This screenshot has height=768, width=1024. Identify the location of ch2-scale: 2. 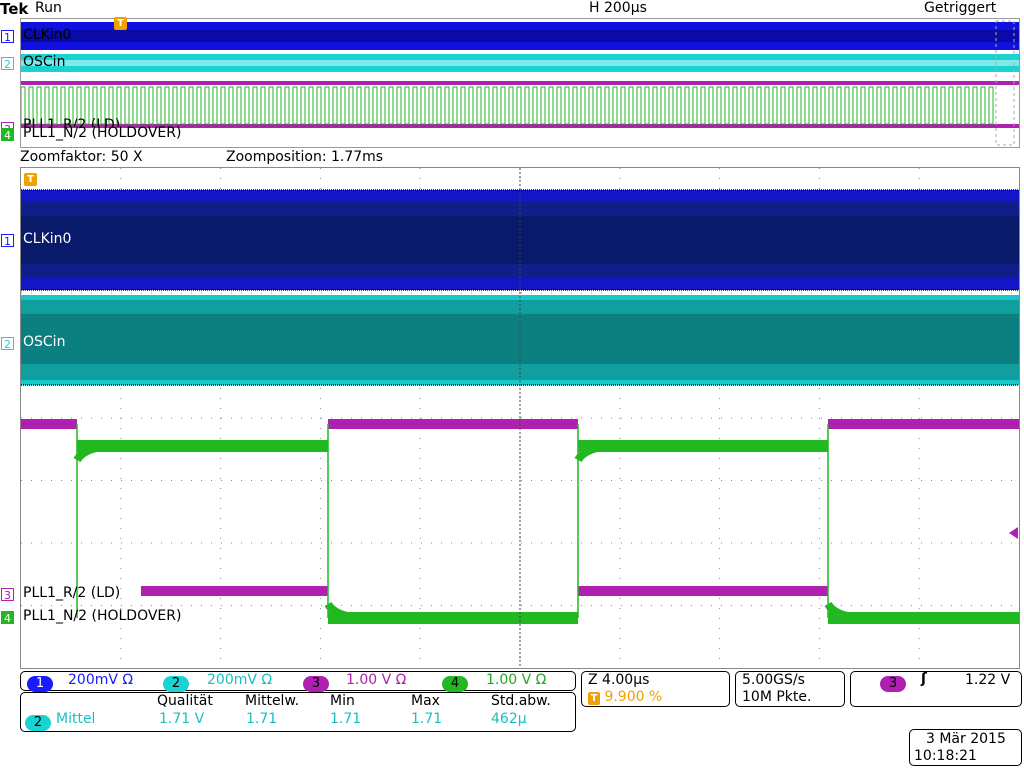
(176, 682).